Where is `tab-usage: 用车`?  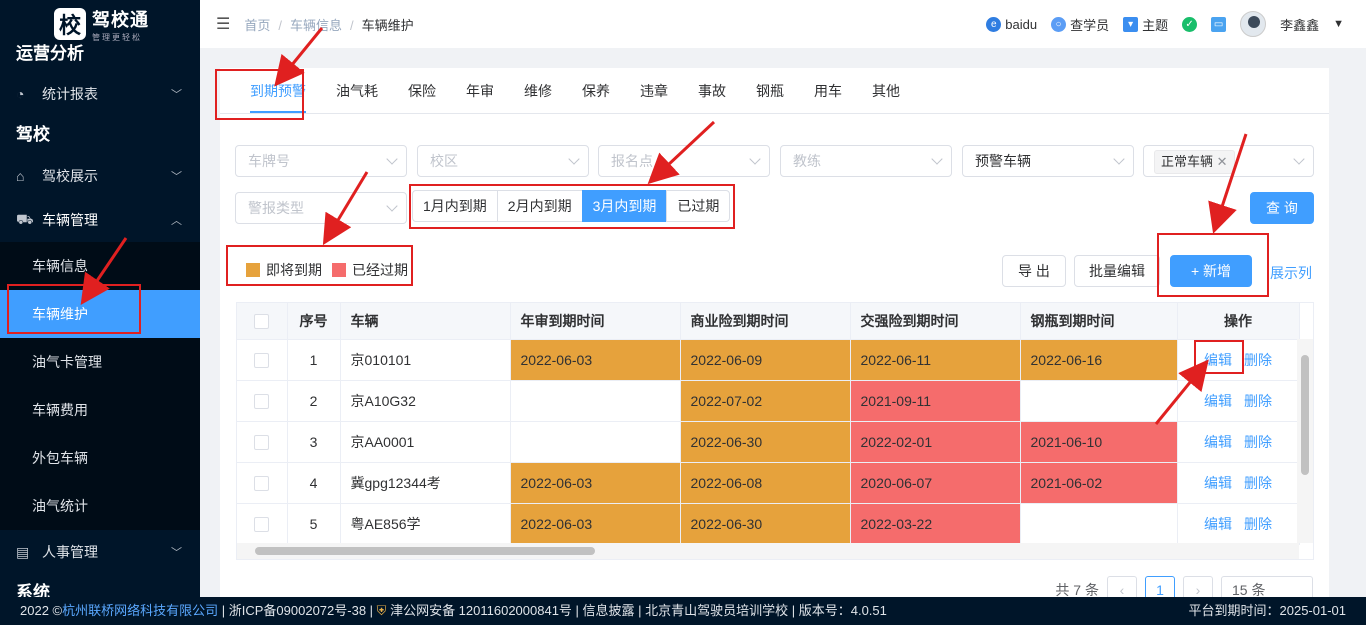 tab-usage: 用车 is located at coordinates (828, 90).